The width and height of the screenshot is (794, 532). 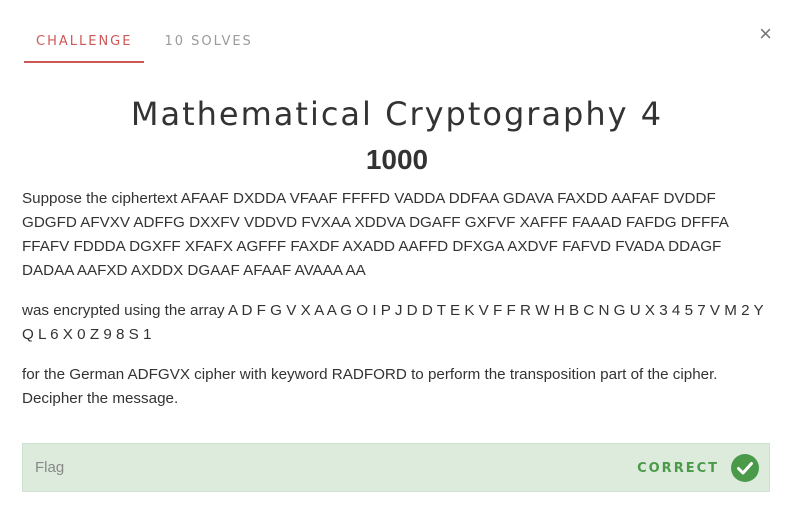 What do you see at coordinates (765, 34) in the screenshot?
I see `close-icon: ×` at bounding box center [765, 34].